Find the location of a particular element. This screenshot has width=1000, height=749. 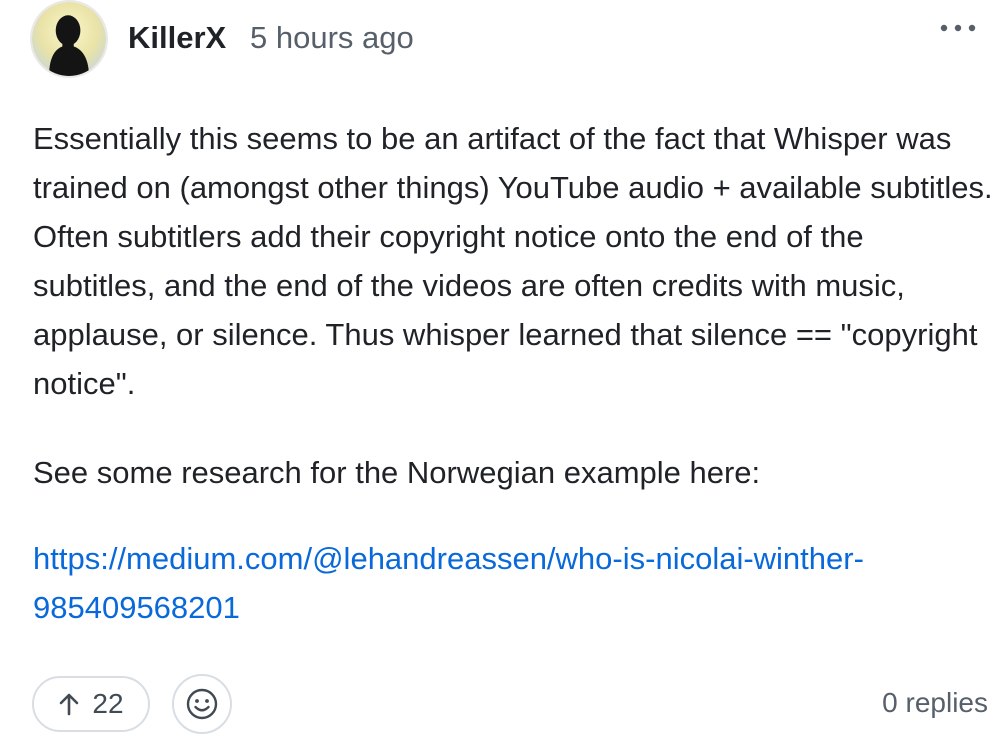

avatar-image is located at coordinates (69, 39).